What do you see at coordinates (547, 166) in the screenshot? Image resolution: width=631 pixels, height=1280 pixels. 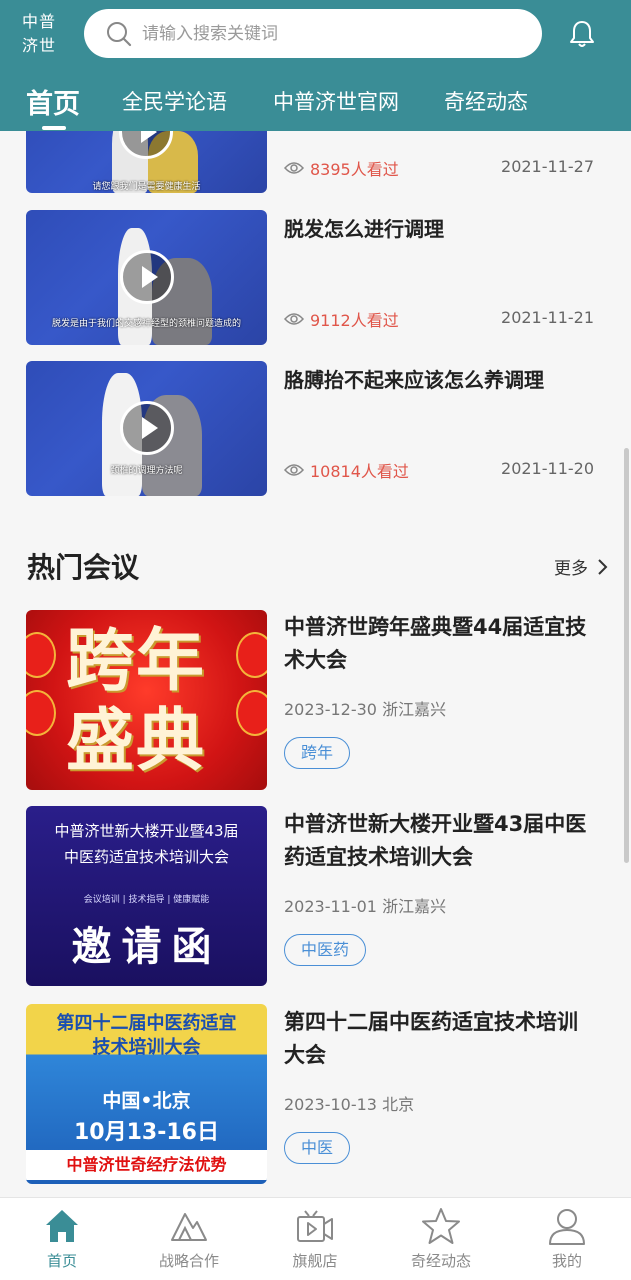 I see `video-date: 2021-11-27` at bounding box center [547, 166].